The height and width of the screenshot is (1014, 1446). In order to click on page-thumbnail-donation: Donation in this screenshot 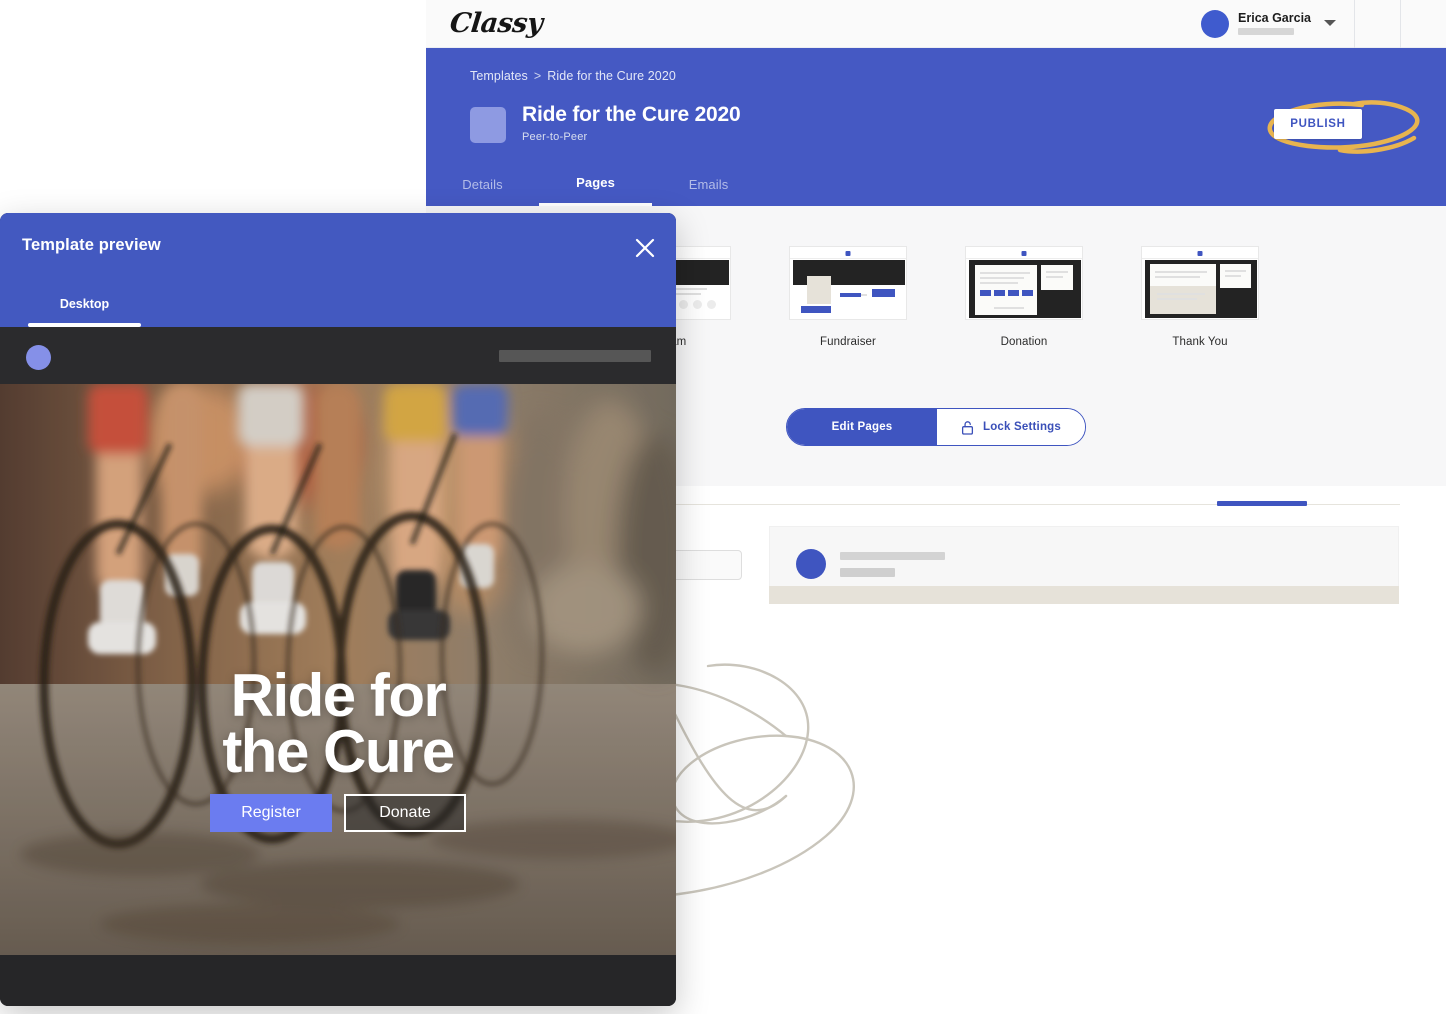, I will do `click(1024, 297)`.